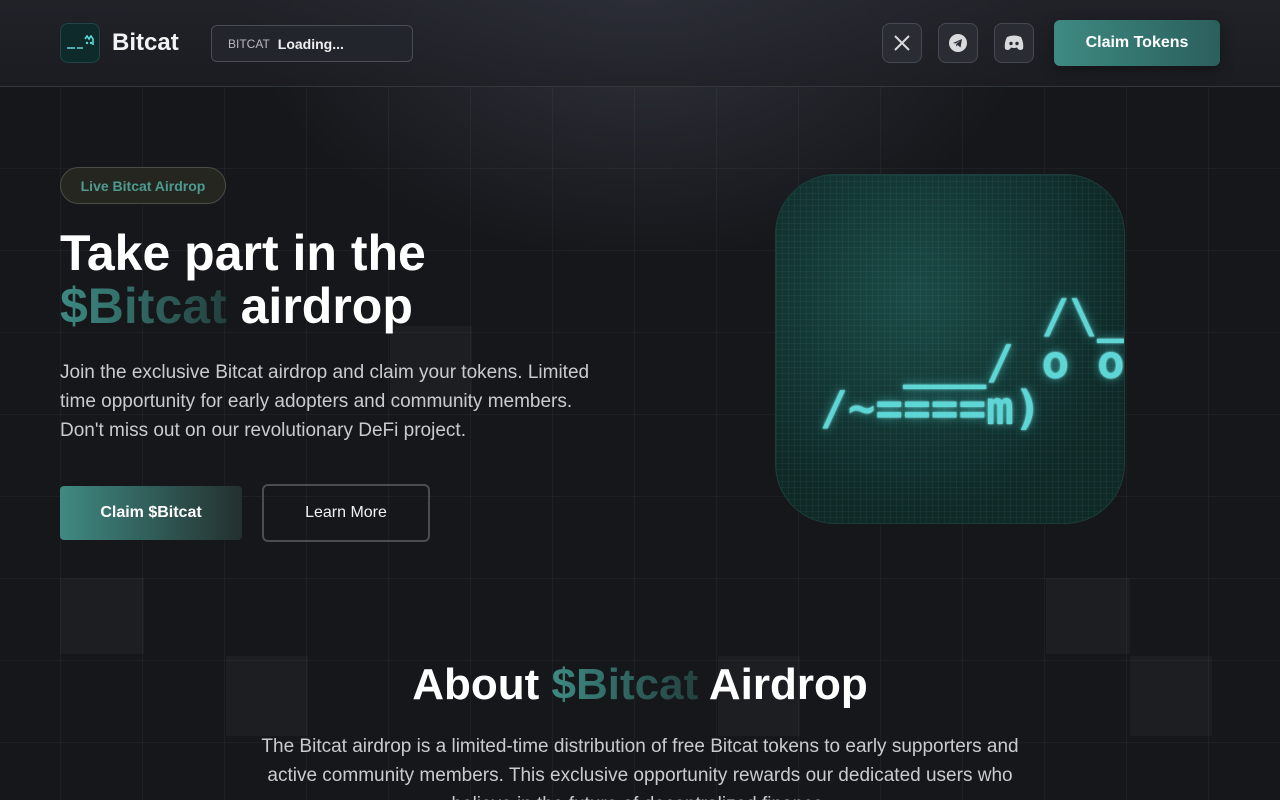 The height and width of the screenshot is (800, 1280). Describe the element at coordinates (319, 306) in the screenshot. I see `hero-title-rest: airdrop` at that location.